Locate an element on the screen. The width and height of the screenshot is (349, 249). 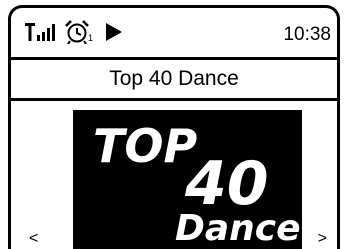
station-name: Top 40 Dance is located at coordinates (174, 78).